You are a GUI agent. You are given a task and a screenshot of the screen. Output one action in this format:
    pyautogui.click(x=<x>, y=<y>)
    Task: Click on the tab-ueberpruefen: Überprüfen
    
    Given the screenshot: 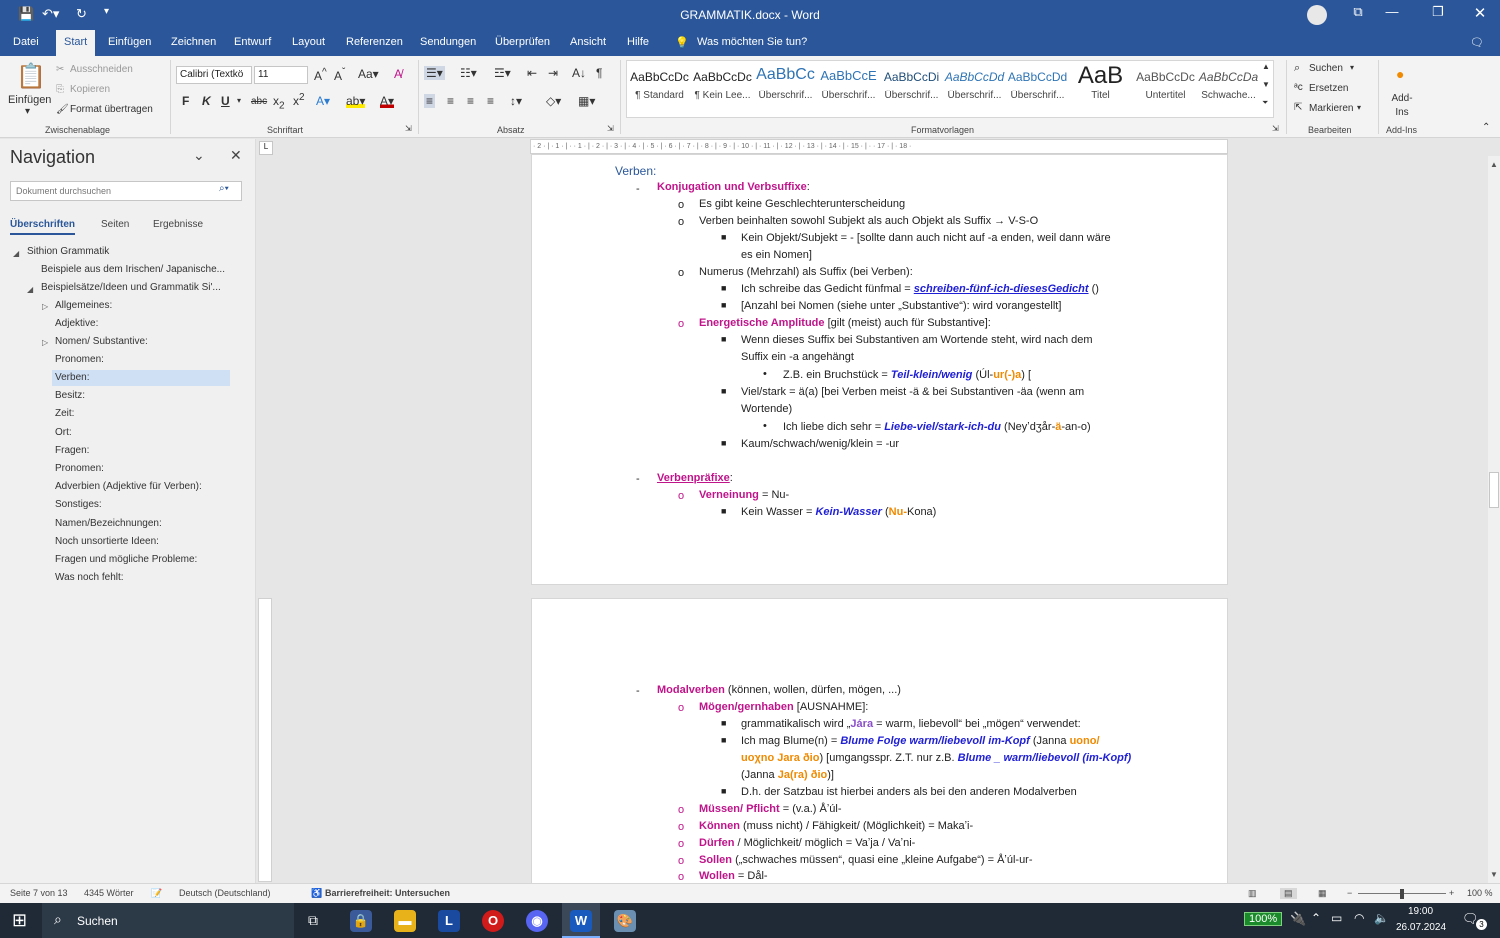 What is the action you would take?
    pyautogui.click(x=522, y=42)
    